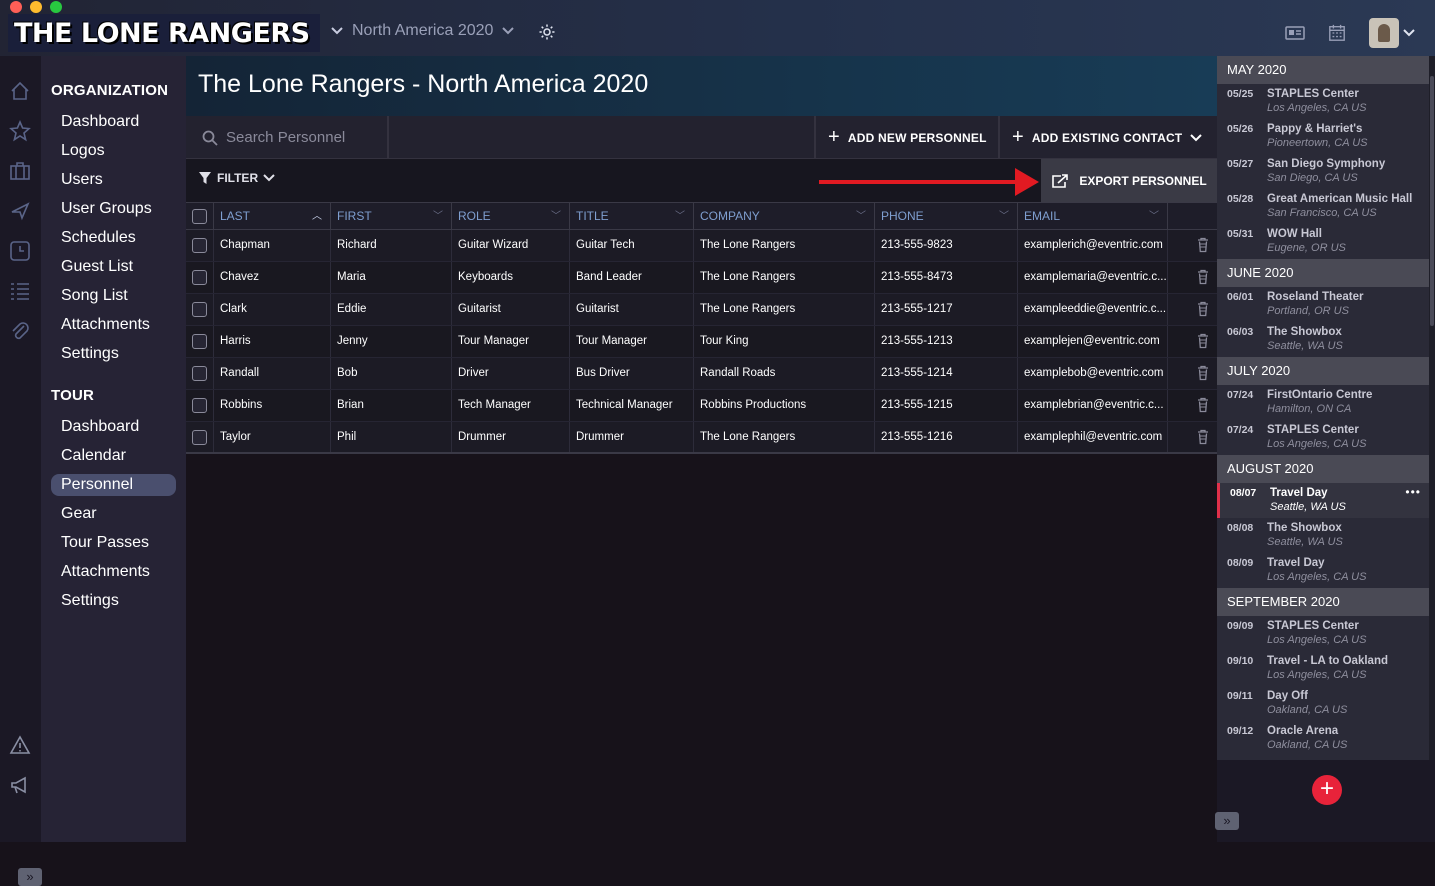  I want to click on nav-tour-attachments: Attachments, so click(113, 572).